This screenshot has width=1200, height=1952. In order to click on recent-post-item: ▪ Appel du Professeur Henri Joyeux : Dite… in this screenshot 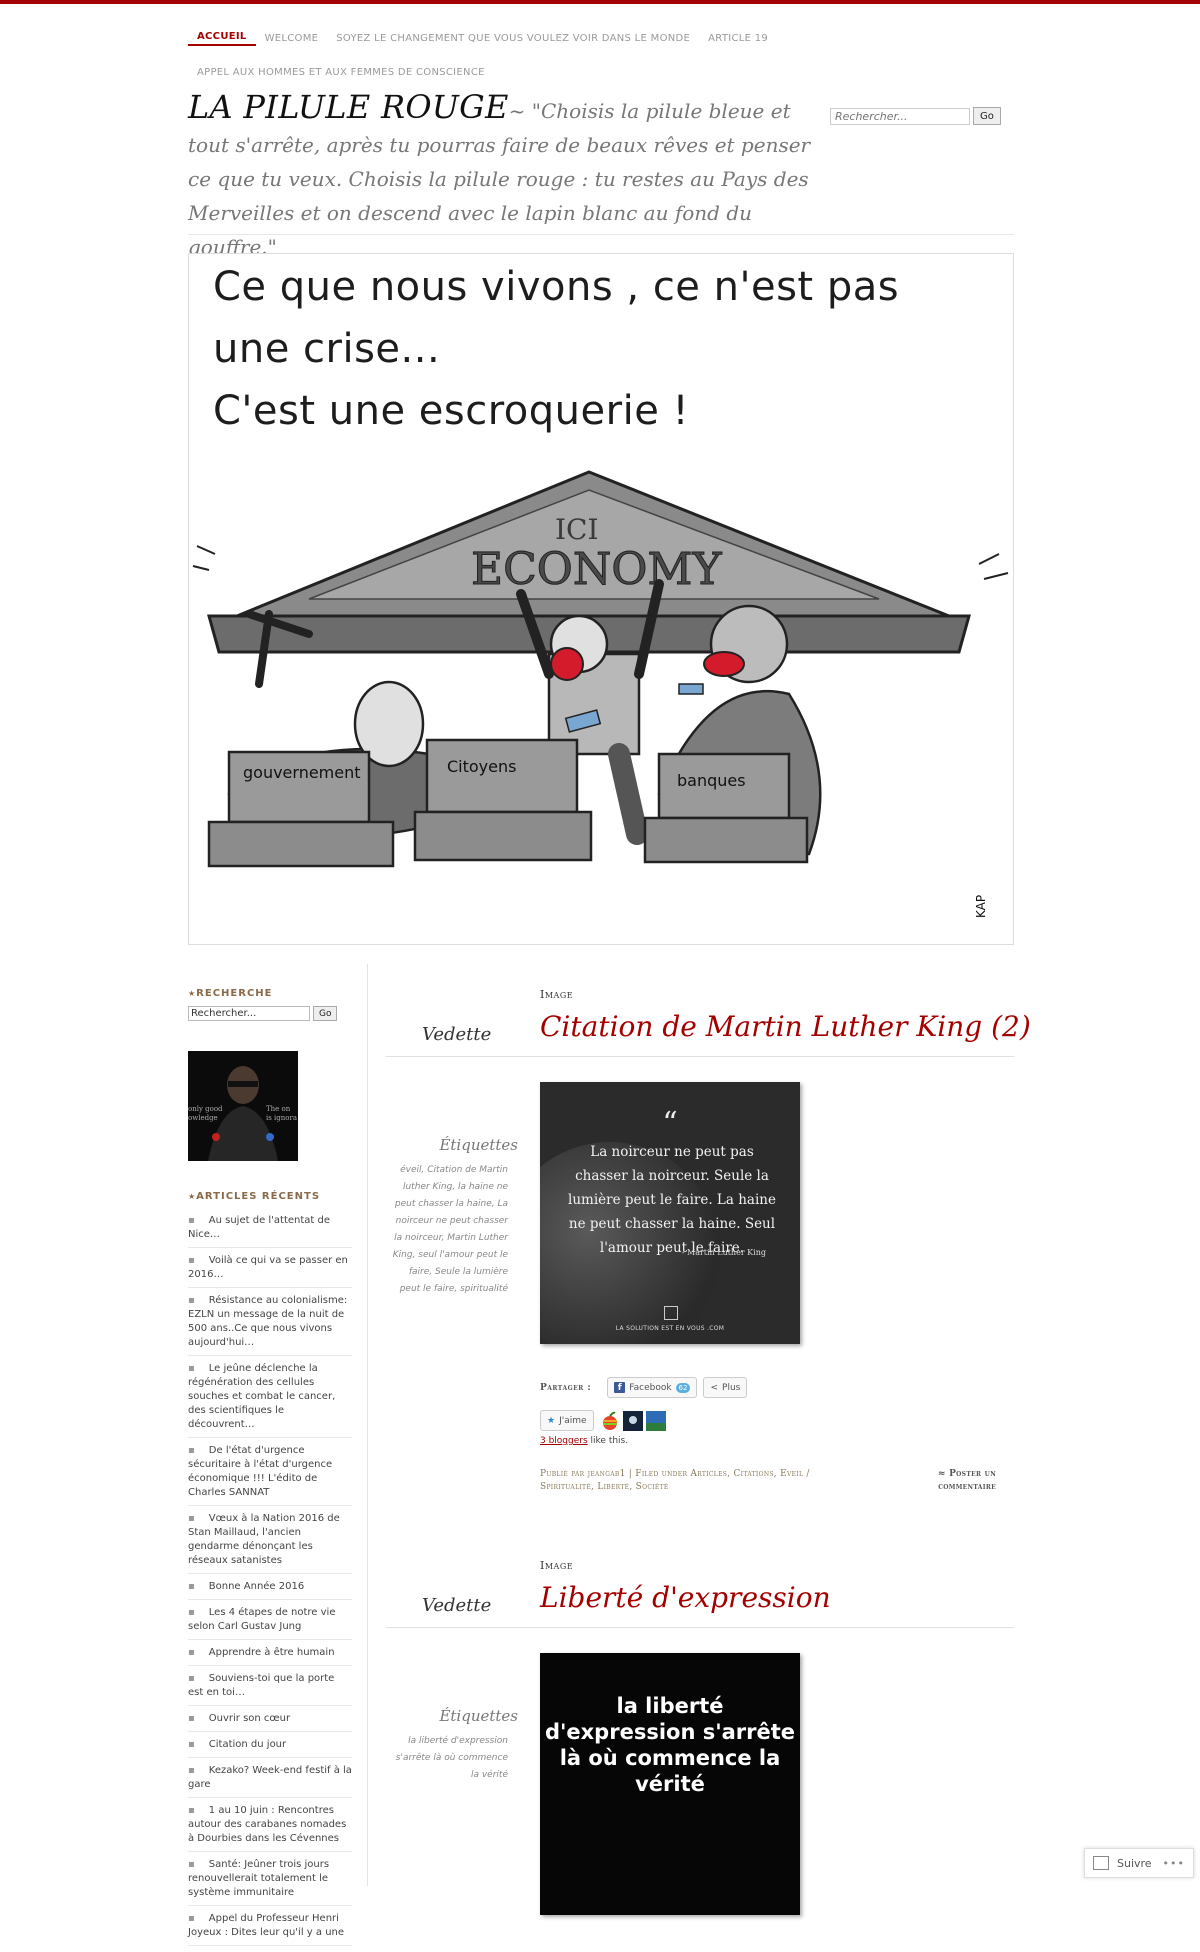, I will do `click(270, 1929)`.